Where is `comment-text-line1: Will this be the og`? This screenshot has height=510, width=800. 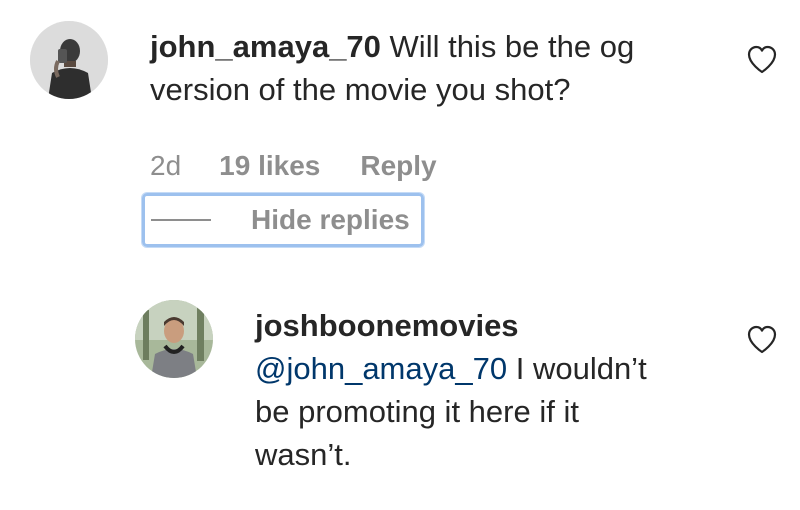 comment-text-line1: Will this be the og is located at coordinates (512, 46).